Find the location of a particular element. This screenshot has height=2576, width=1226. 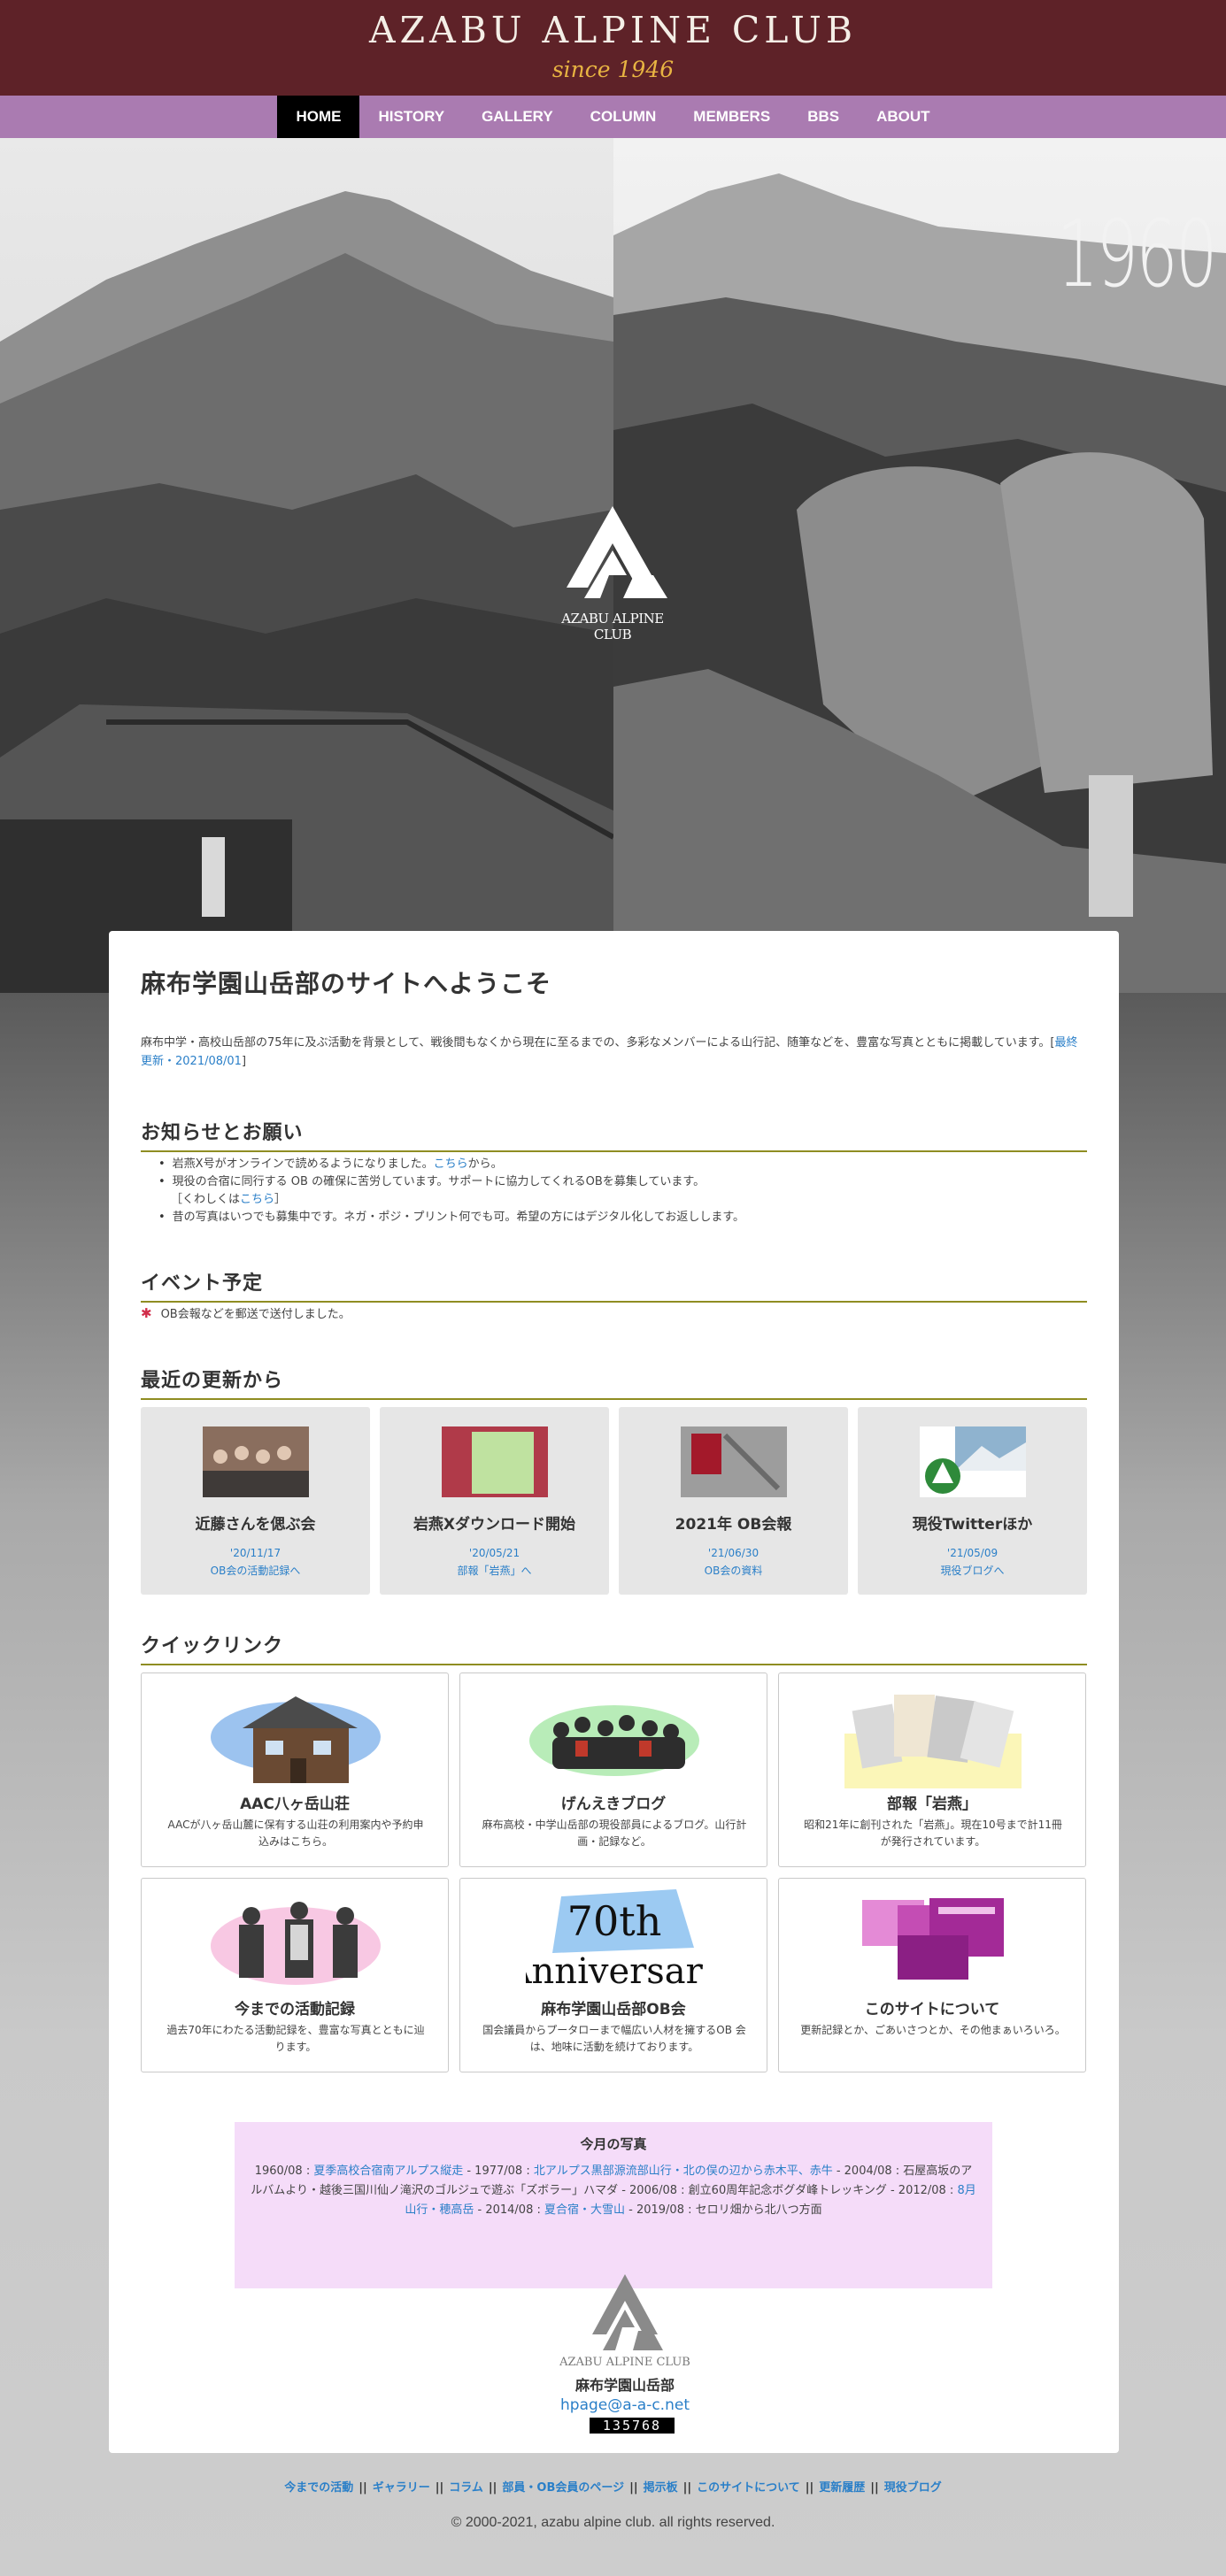

anniversary-bottom-text: Anniversary is located at coordinates (614, 1971).